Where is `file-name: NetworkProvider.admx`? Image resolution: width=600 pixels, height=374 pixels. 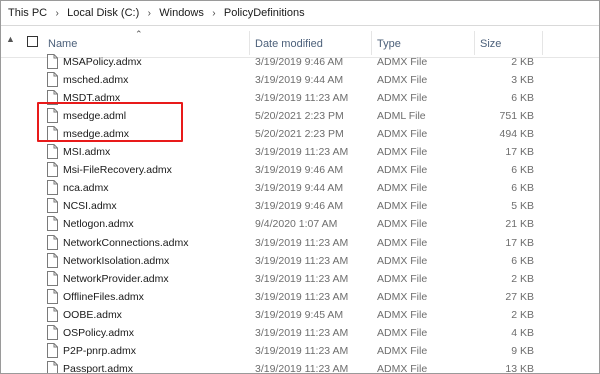
file-name: NetworkProvider.admx is located at coordinates (116, 278).